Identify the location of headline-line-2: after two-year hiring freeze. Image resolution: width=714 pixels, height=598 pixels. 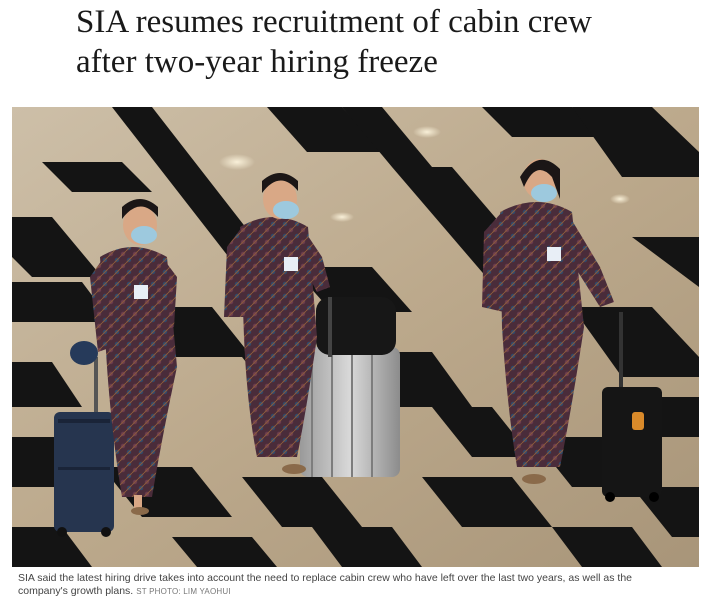
(257, 62).